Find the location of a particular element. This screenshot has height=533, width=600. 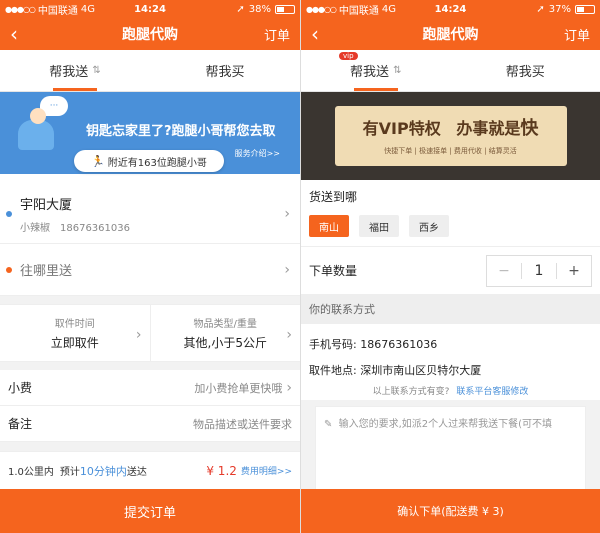

vip-subtitle: 快捷下单 | 极速接单 | 费用代收 | 结算灵活 is located at coordinates (450, 151).